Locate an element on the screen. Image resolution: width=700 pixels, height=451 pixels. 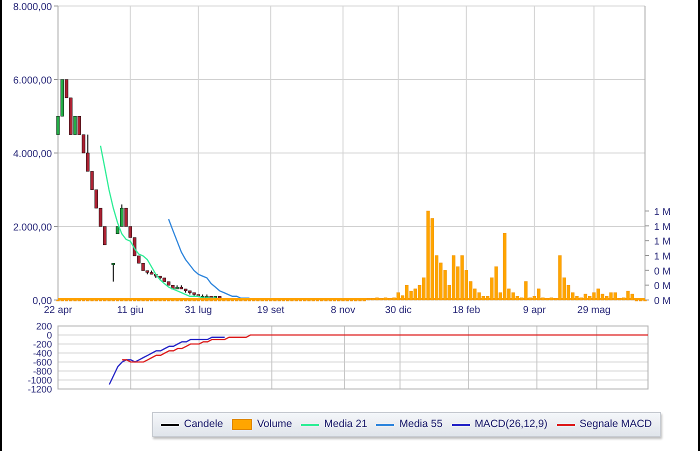
axis-label: -600 is located at coordinates (42, 363).